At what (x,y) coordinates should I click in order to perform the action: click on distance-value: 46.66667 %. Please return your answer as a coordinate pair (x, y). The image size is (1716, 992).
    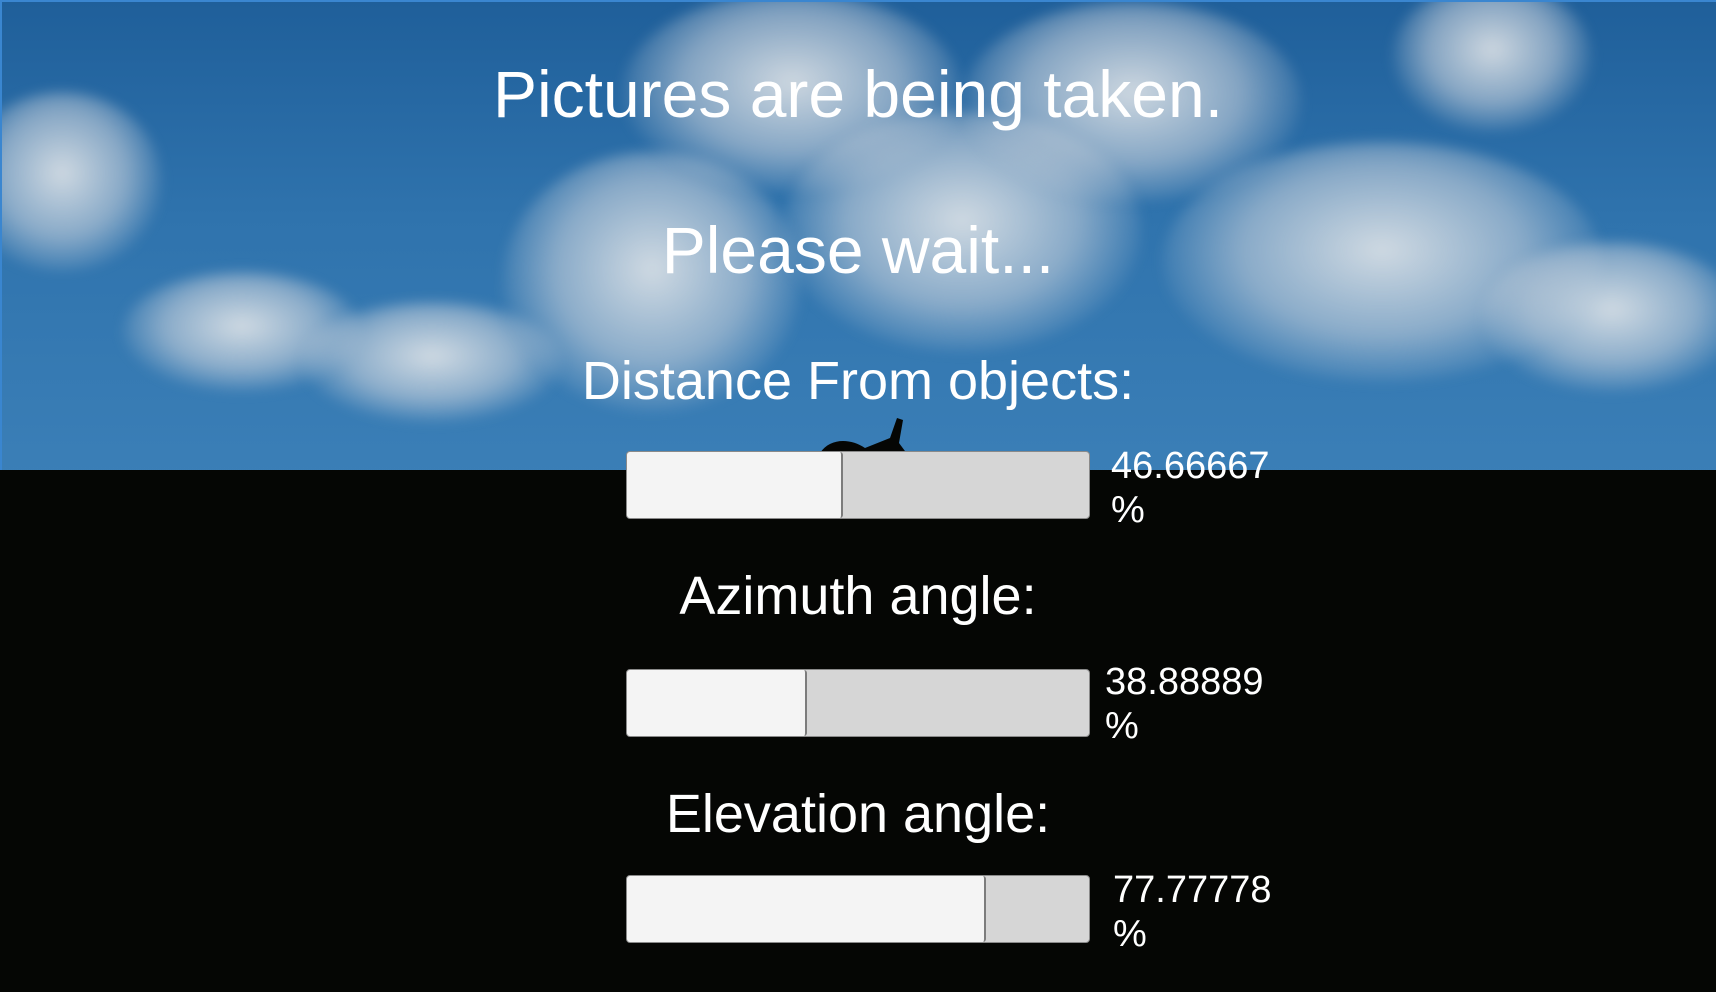
    Looking at the image, I should click on (1190, 488).